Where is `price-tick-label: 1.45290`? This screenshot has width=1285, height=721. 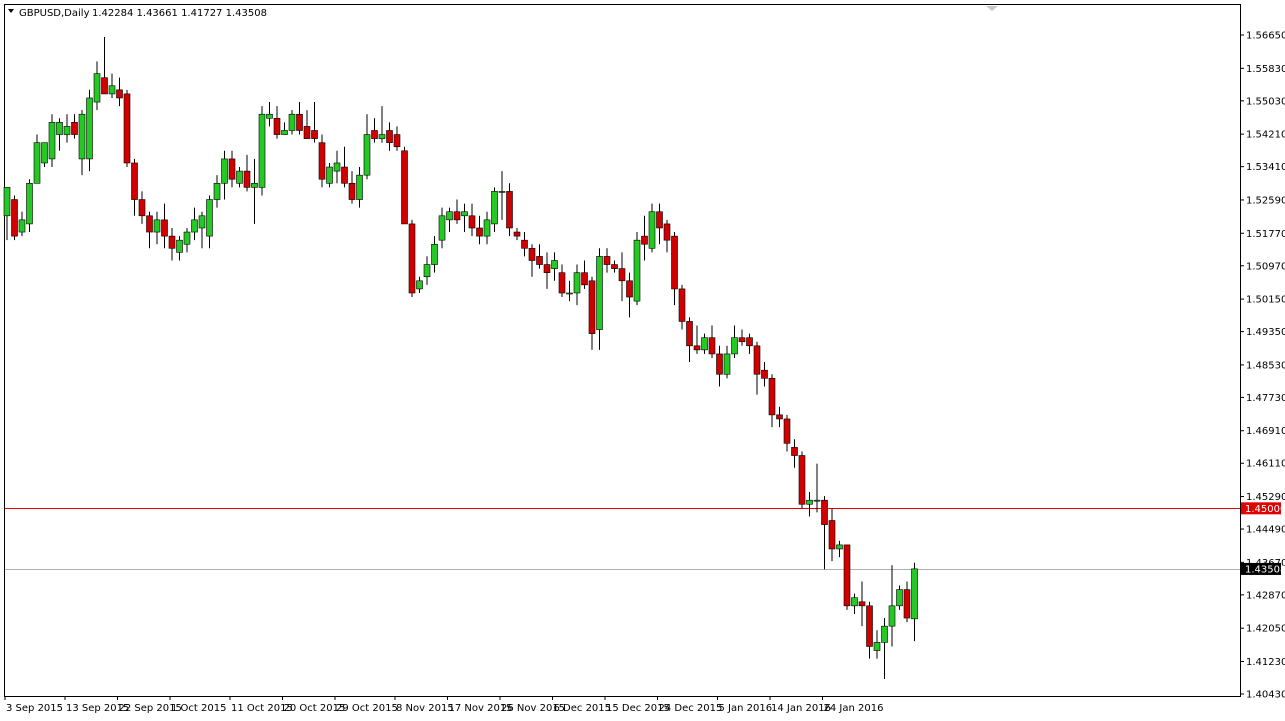 price-tick-label: 1.45290 is located at coordinates (1265, 497).